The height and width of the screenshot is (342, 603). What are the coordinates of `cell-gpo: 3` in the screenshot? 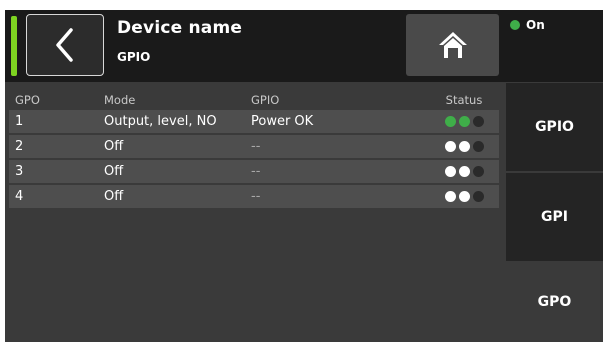 It's located at (19, 171).